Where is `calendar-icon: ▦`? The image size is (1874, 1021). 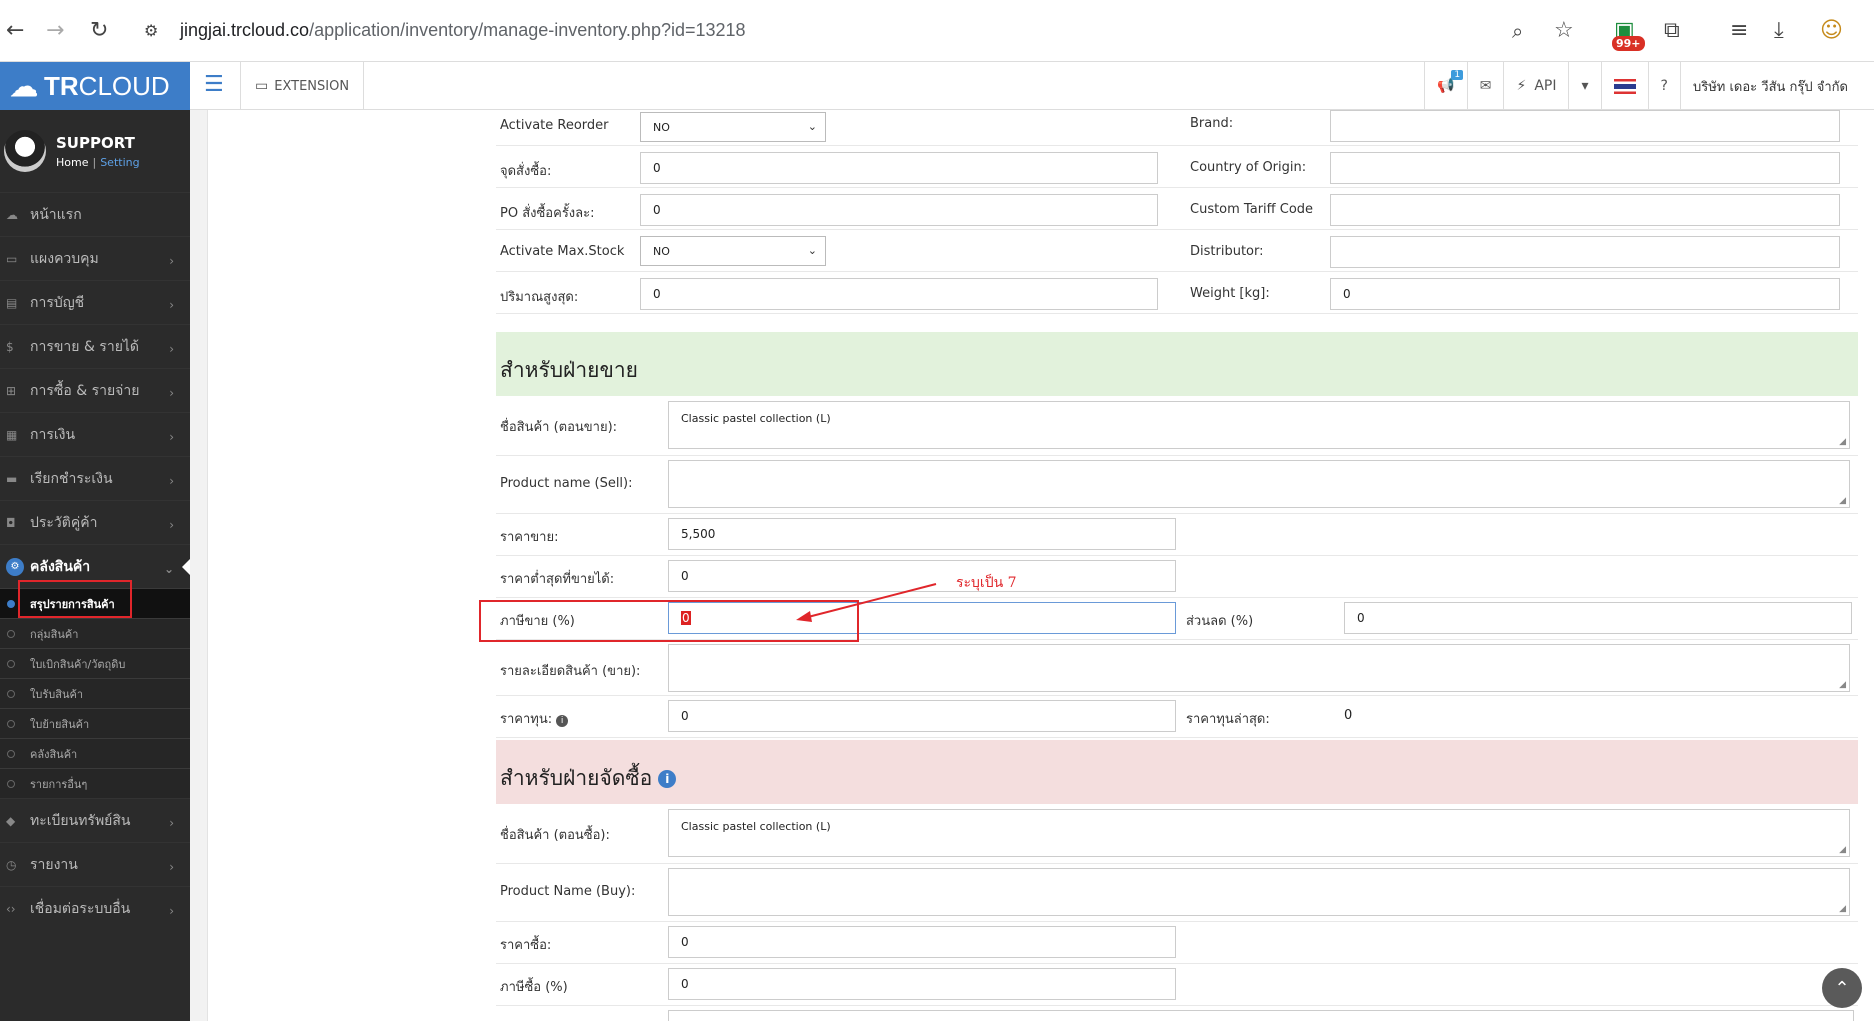
calendar-icon: ▦ is located at coordinates (12, 434).